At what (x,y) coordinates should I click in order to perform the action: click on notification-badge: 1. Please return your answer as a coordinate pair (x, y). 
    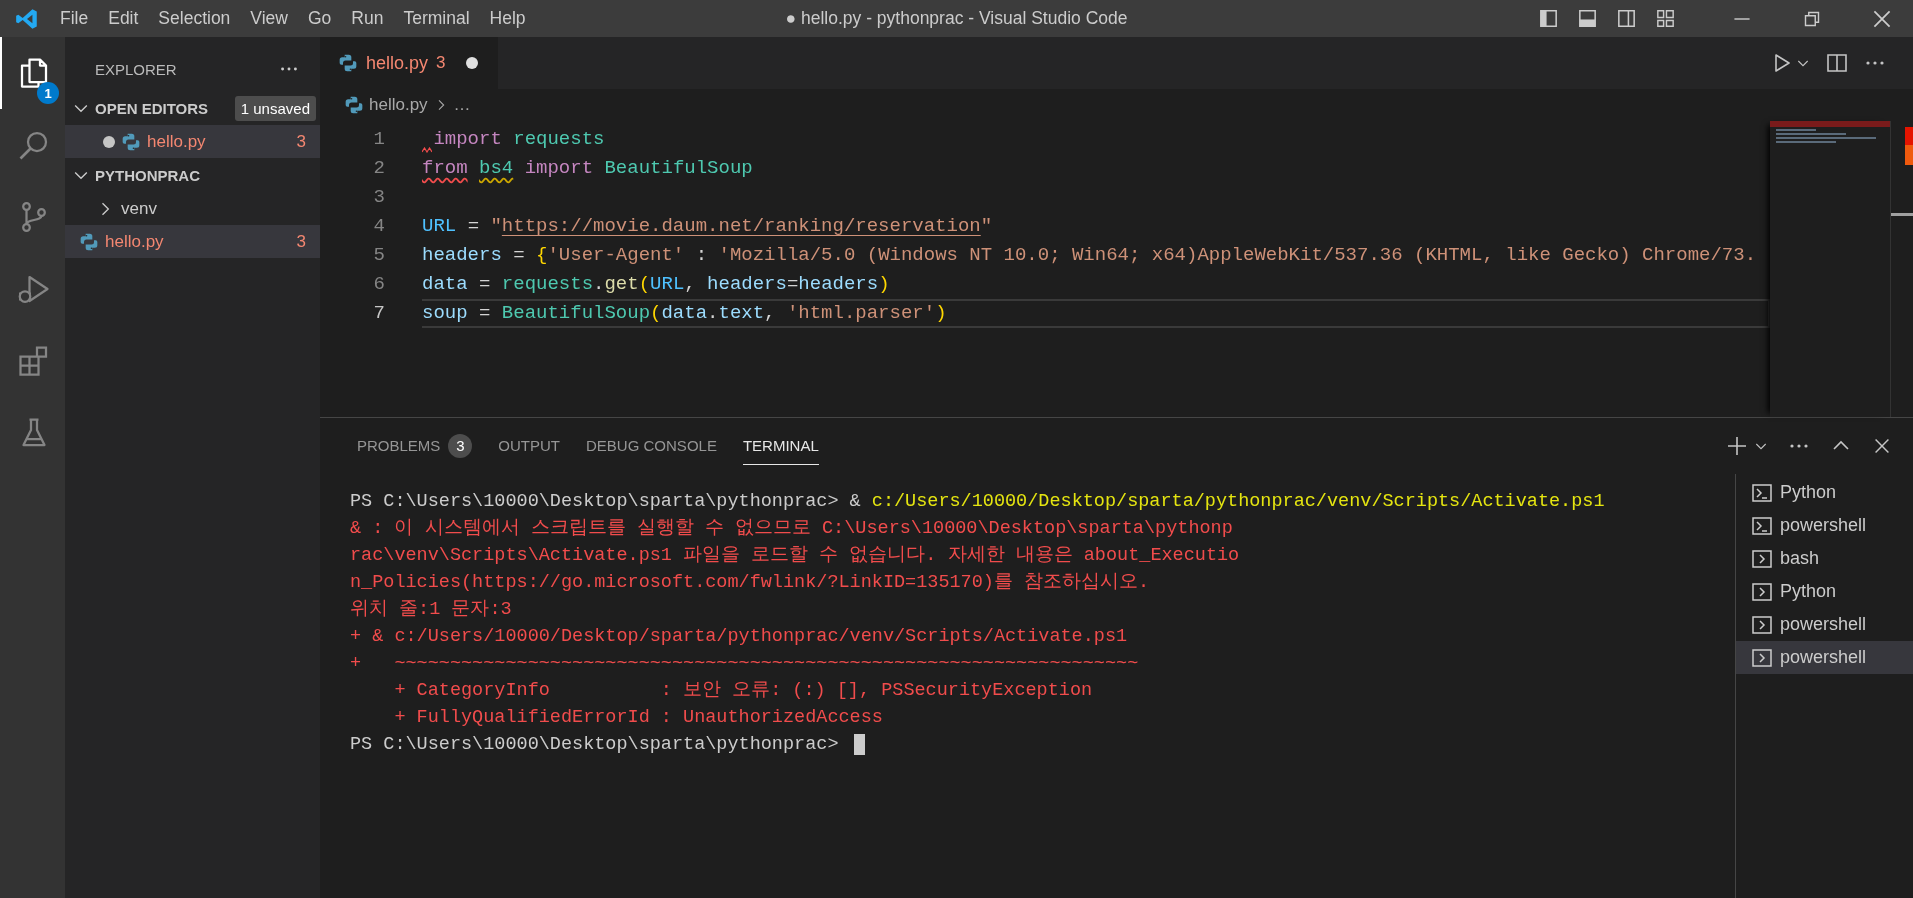
    Looking at the image, I should click on (48, 93).